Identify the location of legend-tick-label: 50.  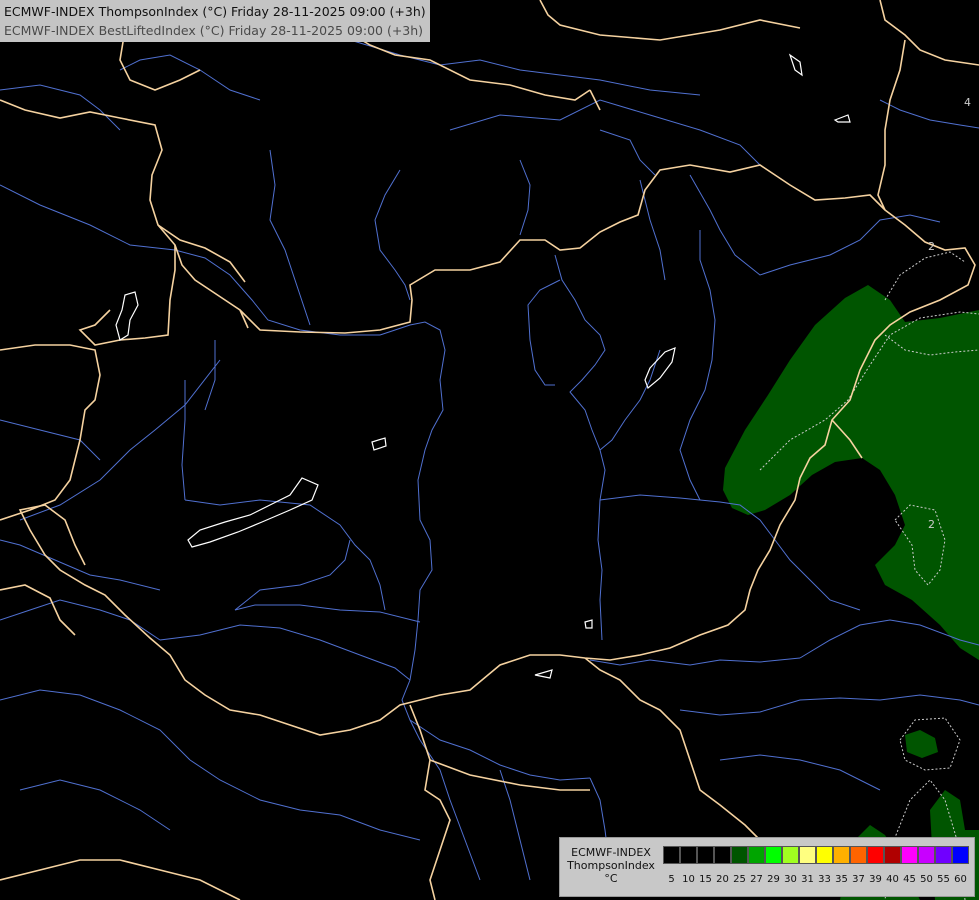
(926, 879).